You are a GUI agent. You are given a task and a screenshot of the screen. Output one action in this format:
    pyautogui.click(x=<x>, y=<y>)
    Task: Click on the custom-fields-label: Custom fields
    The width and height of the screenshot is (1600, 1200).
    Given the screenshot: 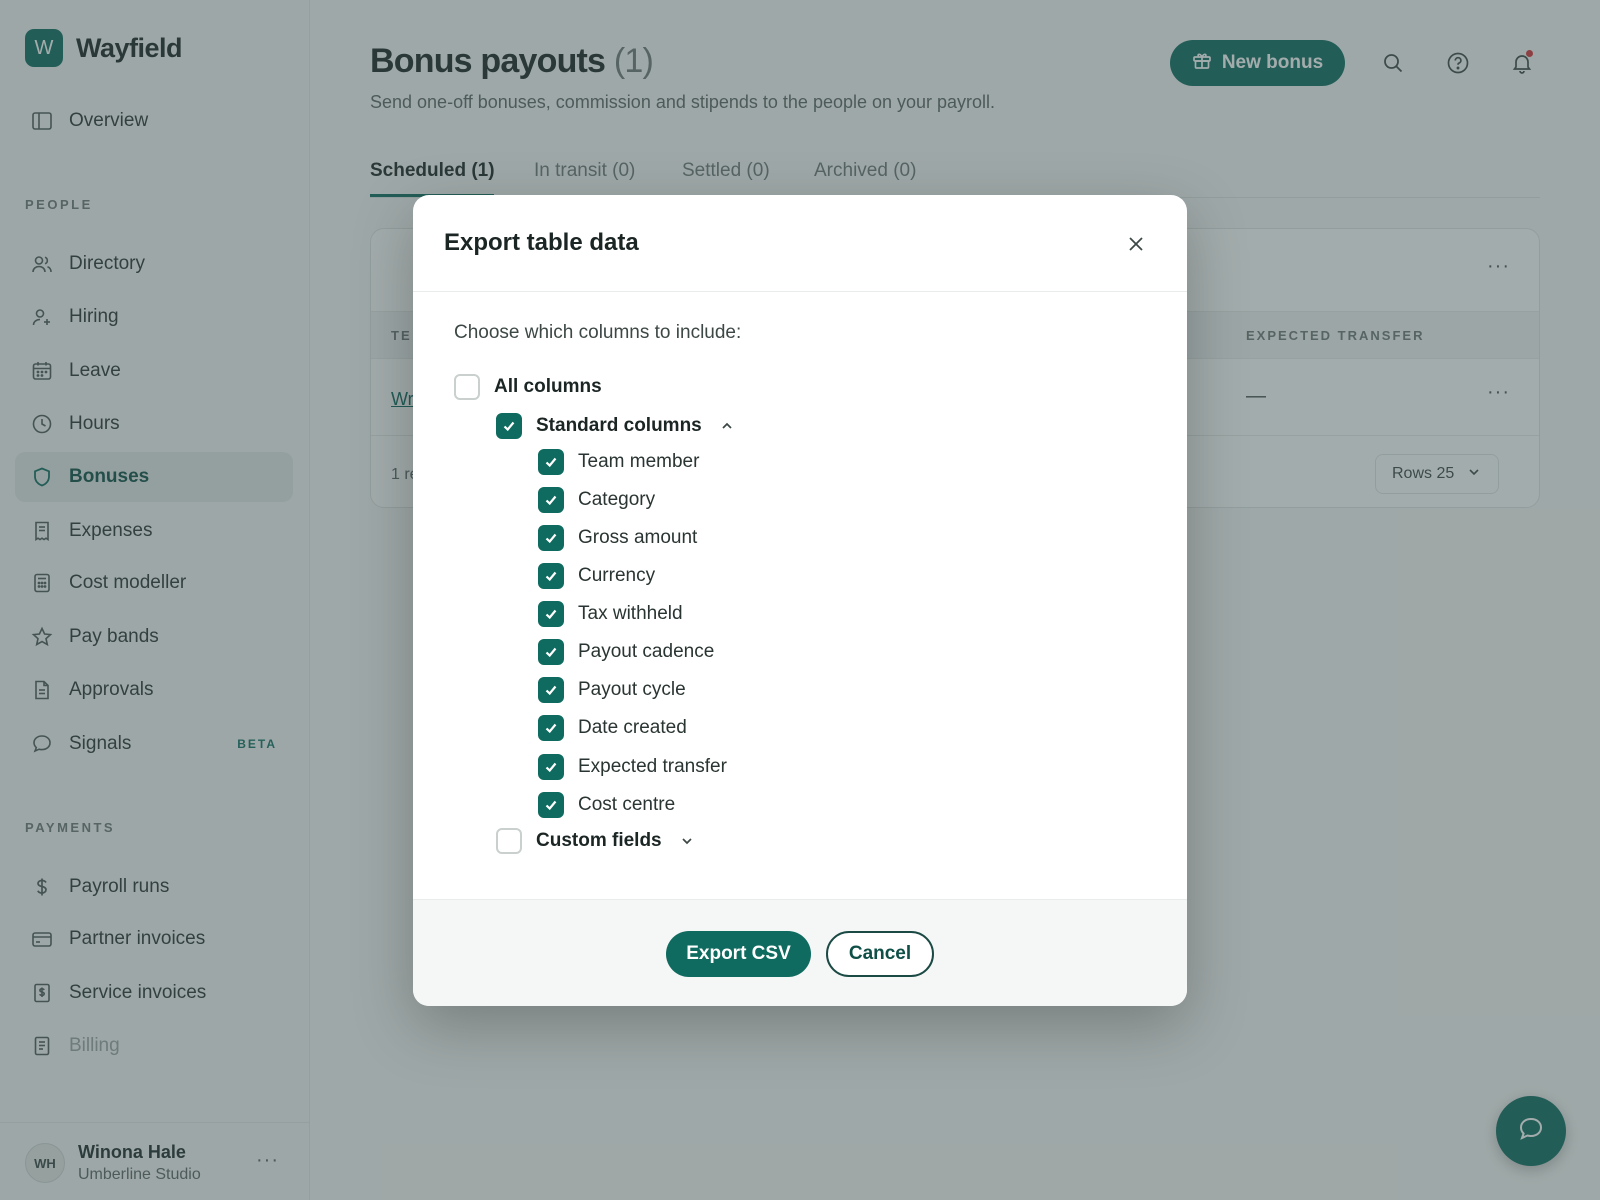 What is the action you would take?
    pyautogui.click(x=599, y=840)
    